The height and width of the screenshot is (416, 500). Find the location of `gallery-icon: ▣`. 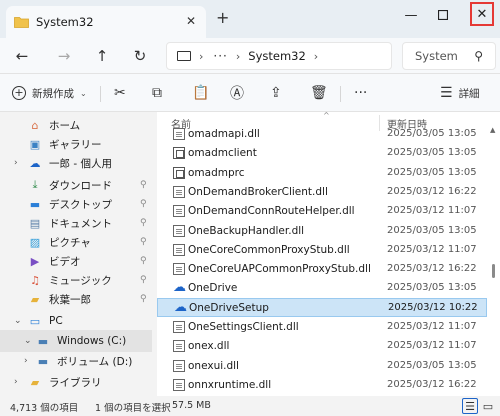

gallery-icon: ▣ is located at coordinates (35, 144).